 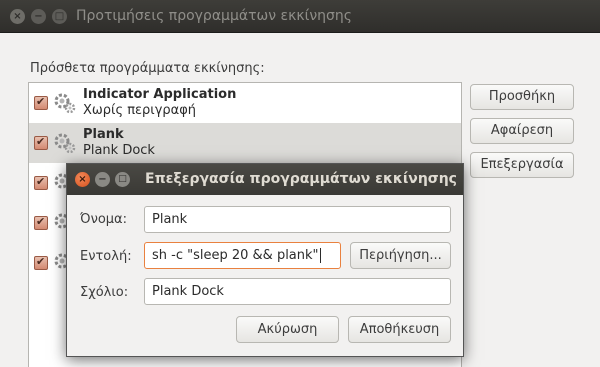 What do you see at coordinates (38, 16) in the screenshot?
I see `window-minimize-button: −` at bounding box center [38, 16].